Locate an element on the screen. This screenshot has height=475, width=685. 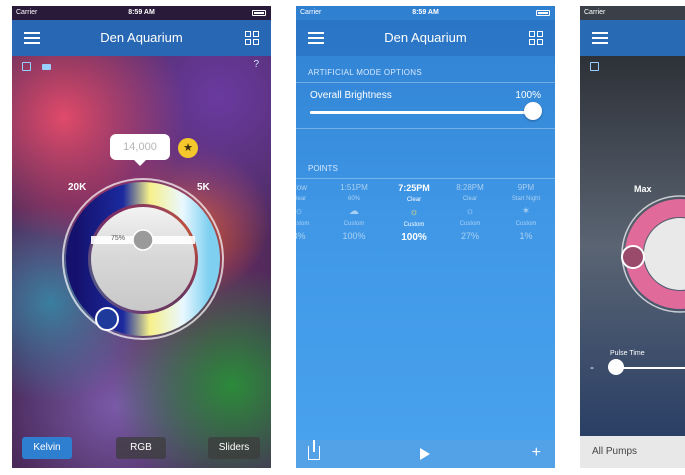
brightness-slider-fill is located at coordinates (421, 112).